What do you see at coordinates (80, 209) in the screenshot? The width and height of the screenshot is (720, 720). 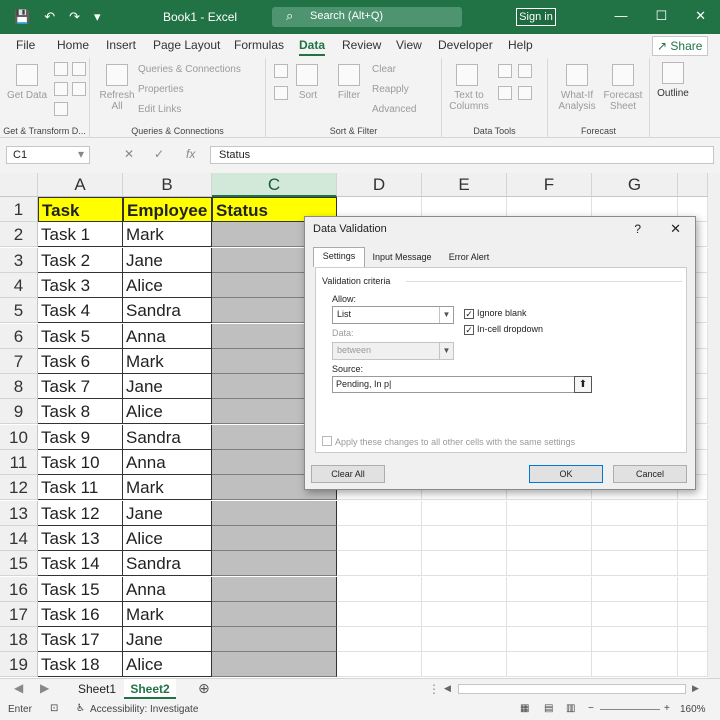 I see `cell-a: Task` at bounding box center [80, 209].